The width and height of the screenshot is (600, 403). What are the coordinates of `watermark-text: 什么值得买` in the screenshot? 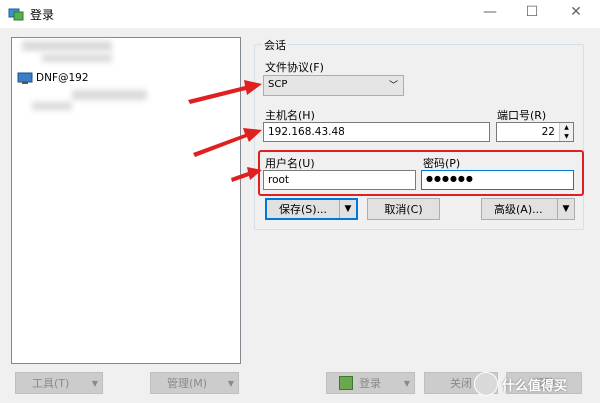 It's located at (535, 386).